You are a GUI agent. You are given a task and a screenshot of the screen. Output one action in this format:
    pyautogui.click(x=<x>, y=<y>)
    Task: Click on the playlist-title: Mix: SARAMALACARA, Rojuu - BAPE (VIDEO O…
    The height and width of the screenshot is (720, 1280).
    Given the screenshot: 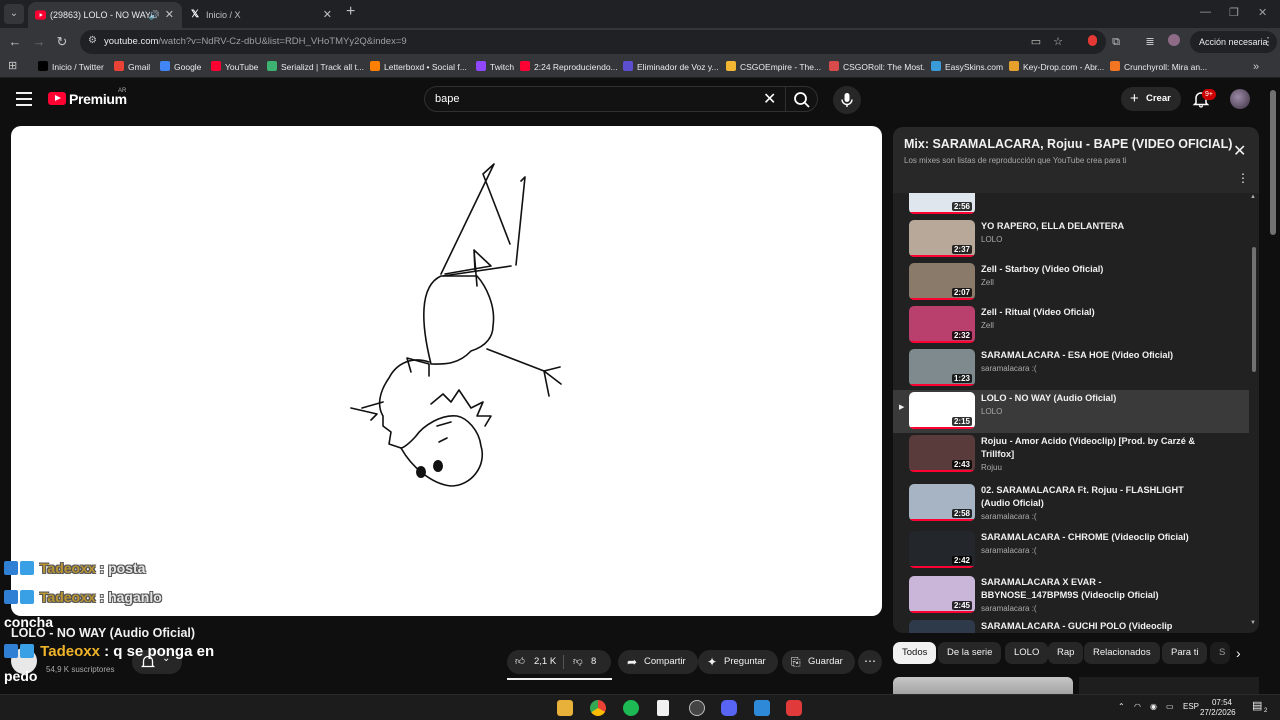 What is the action you would take?
    pyautogui.click(x=1068, y=144)
    